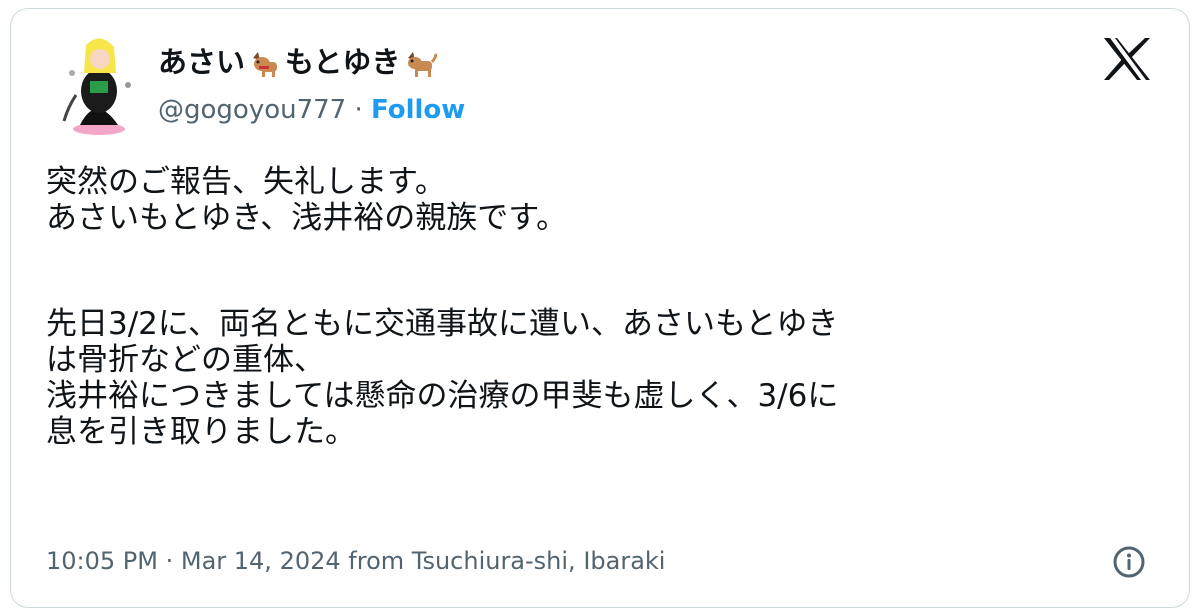 Image resolution: width=1200 pixels, height=608 pixels. I want to click on avatar, so click(99, 85).